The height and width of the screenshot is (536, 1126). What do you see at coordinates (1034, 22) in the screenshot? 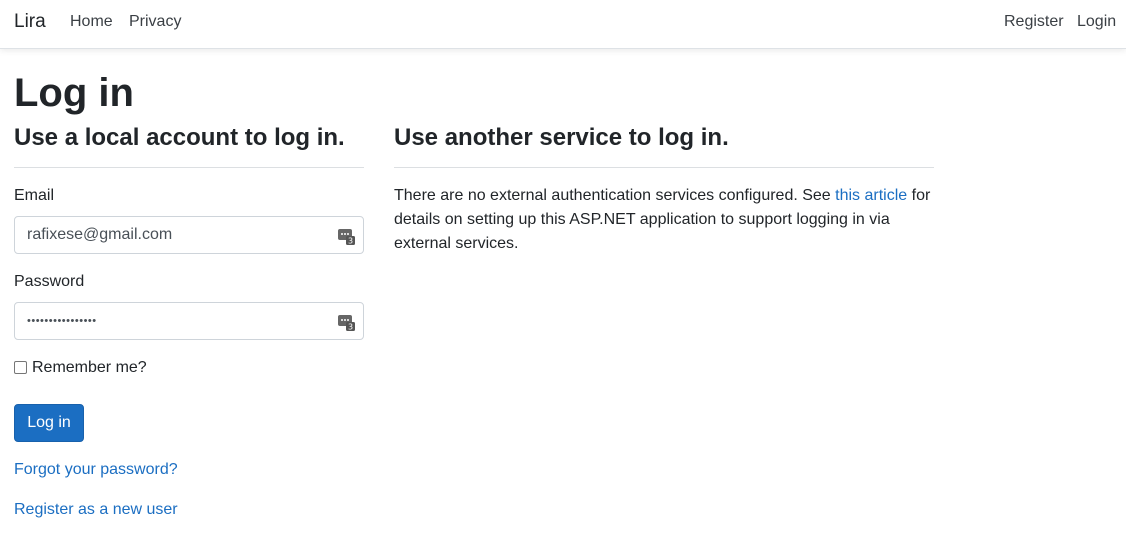
I see `nav-register-link: Register` at bounding box center [1034, 22].